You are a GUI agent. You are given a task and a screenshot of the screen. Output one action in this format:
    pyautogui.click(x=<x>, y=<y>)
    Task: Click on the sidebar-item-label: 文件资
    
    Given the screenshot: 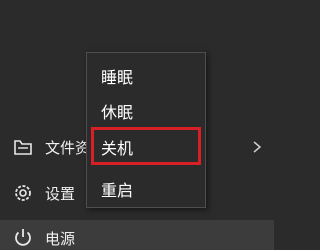 What is the action you would take?
    pyautogui.click(x=68, y=147)
    